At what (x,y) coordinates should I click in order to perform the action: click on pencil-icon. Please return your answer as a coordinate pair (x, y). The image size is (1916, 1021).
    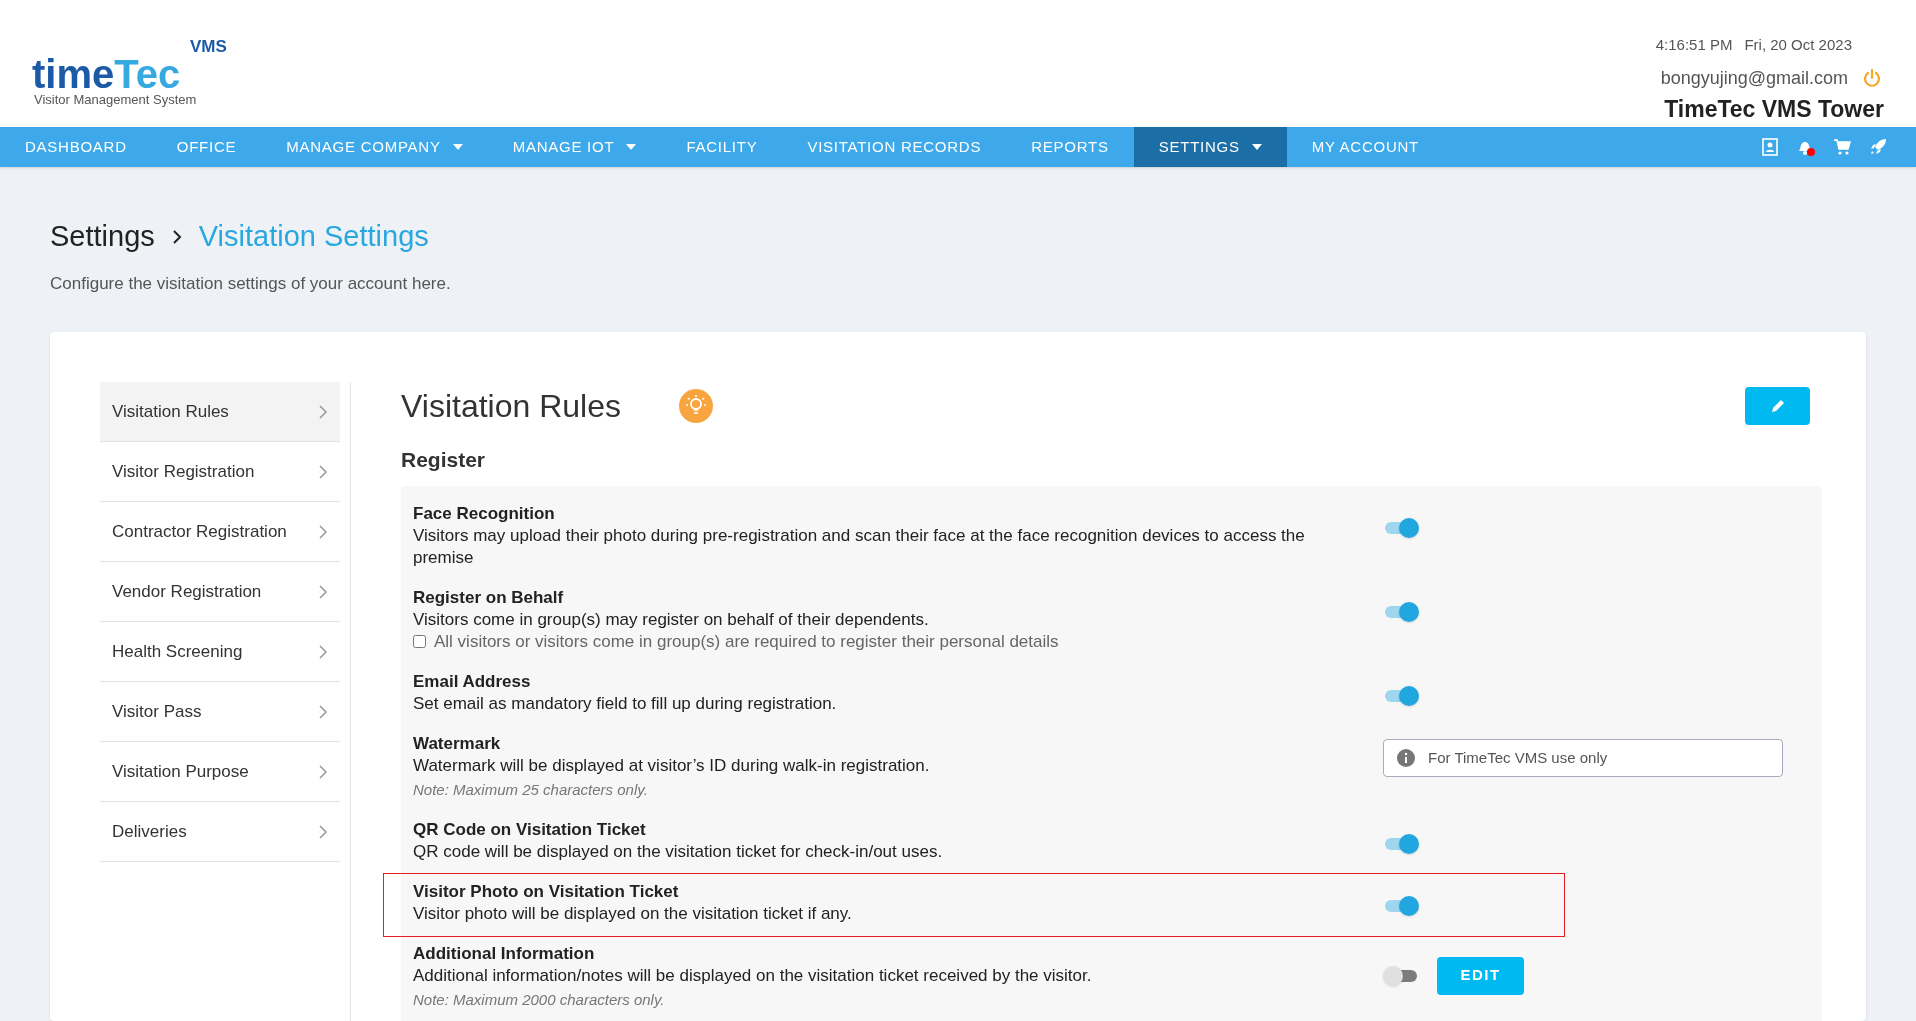
    Looking at the image, I should click on (1777, 406).